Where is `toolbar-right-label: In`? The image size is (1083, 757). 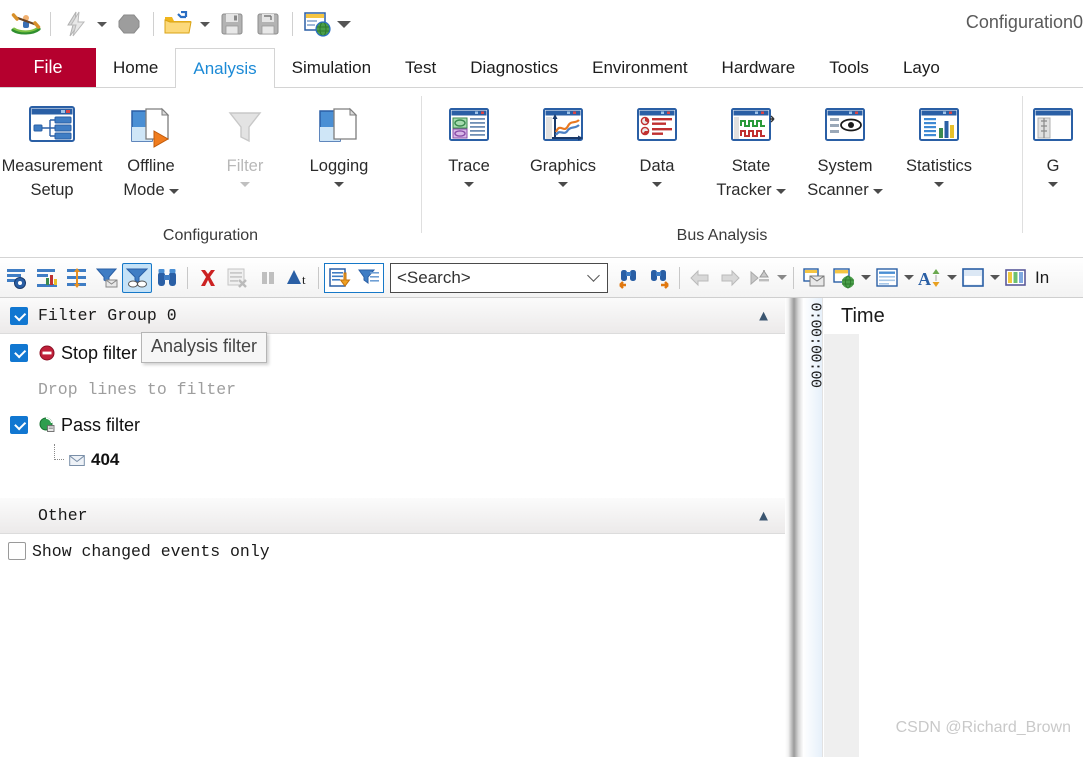
toolbar-right-label: In is located at coordinates (1042, 277).